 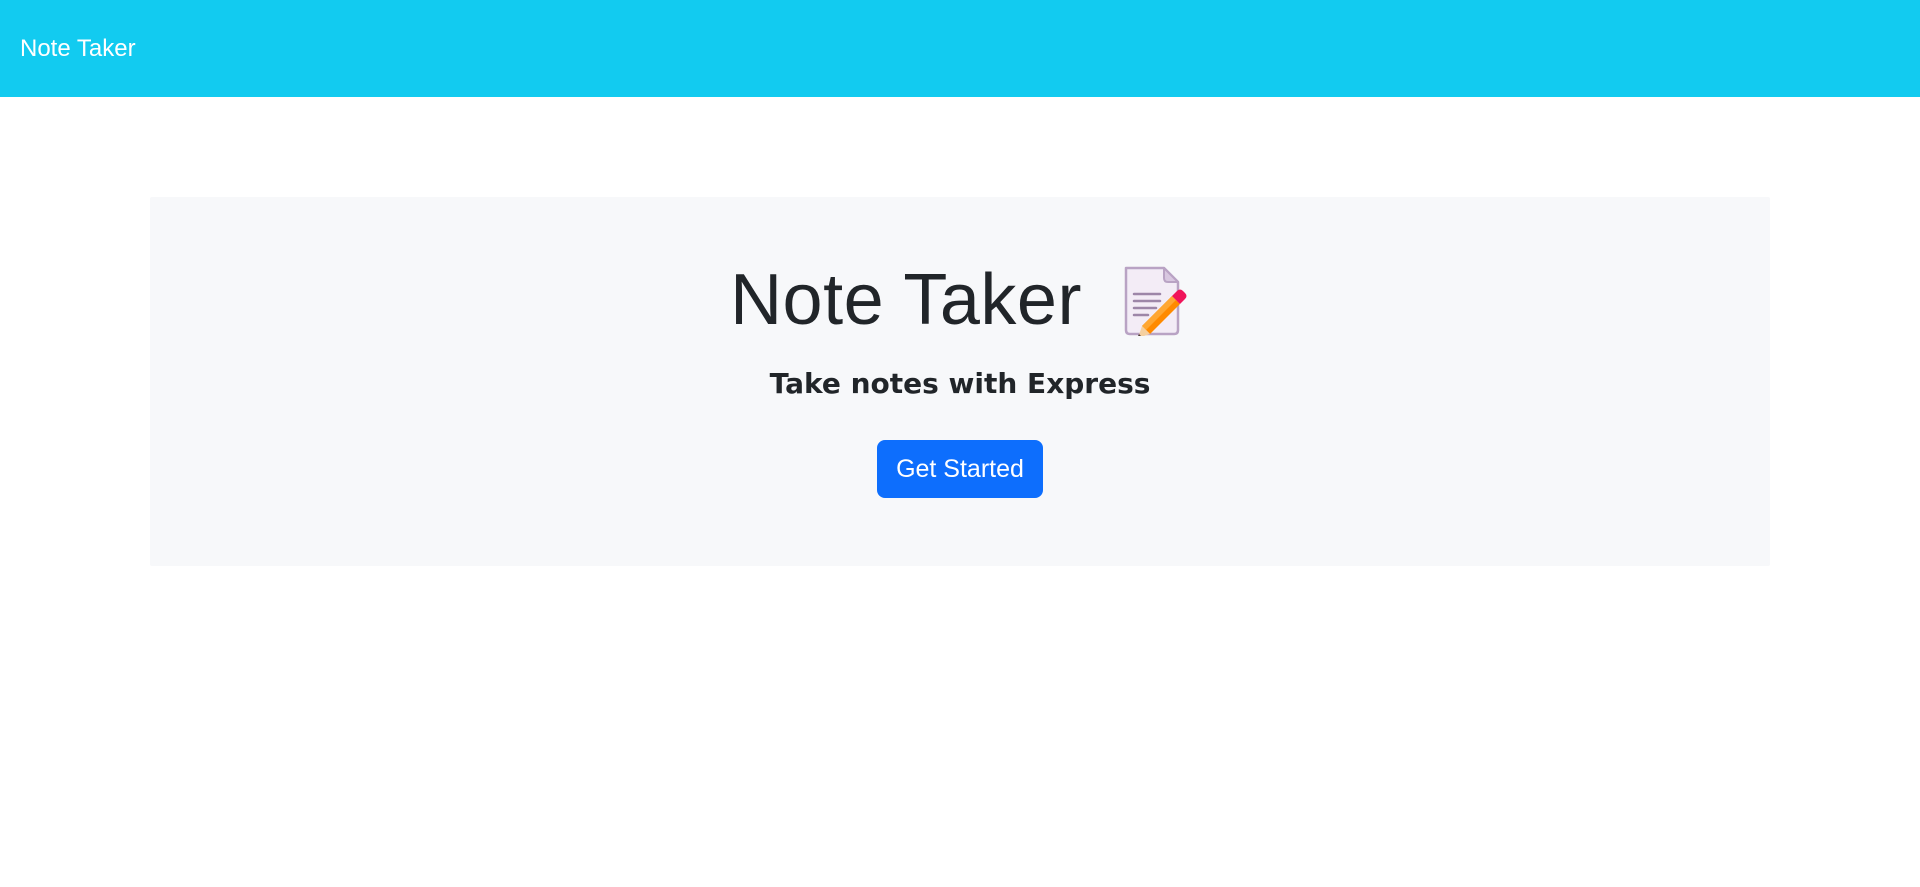 I want to click on hero-title-row: Note Taker, so click(x=960, y=300).